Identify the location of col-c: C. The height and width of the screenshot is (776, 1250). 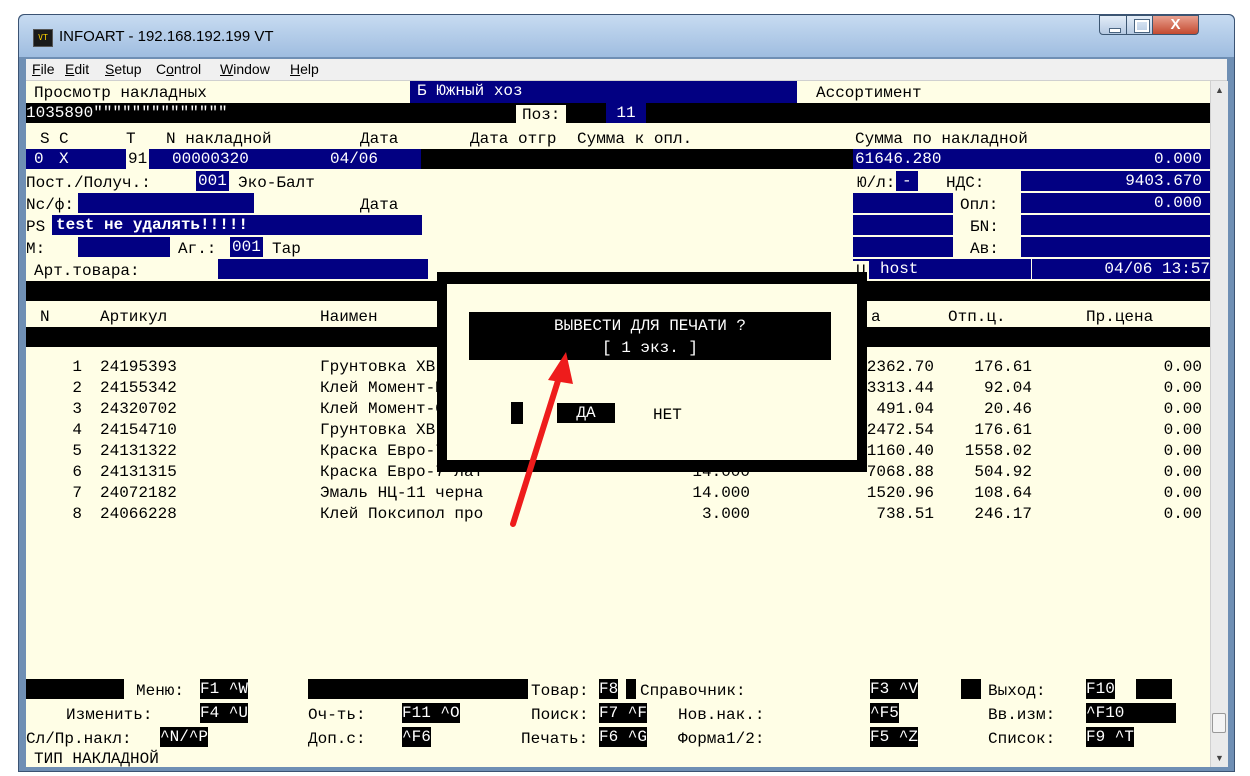
(64, 139).